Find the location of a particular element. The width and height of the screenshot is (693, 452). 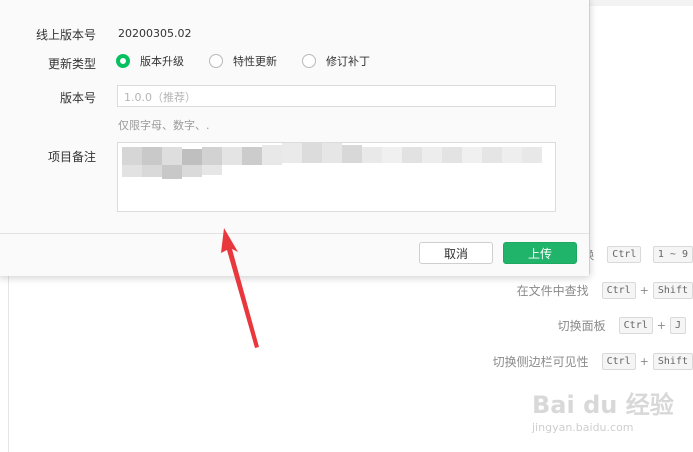

watermark-logo: Bai du 经验 is located at coordinates (603, 405).